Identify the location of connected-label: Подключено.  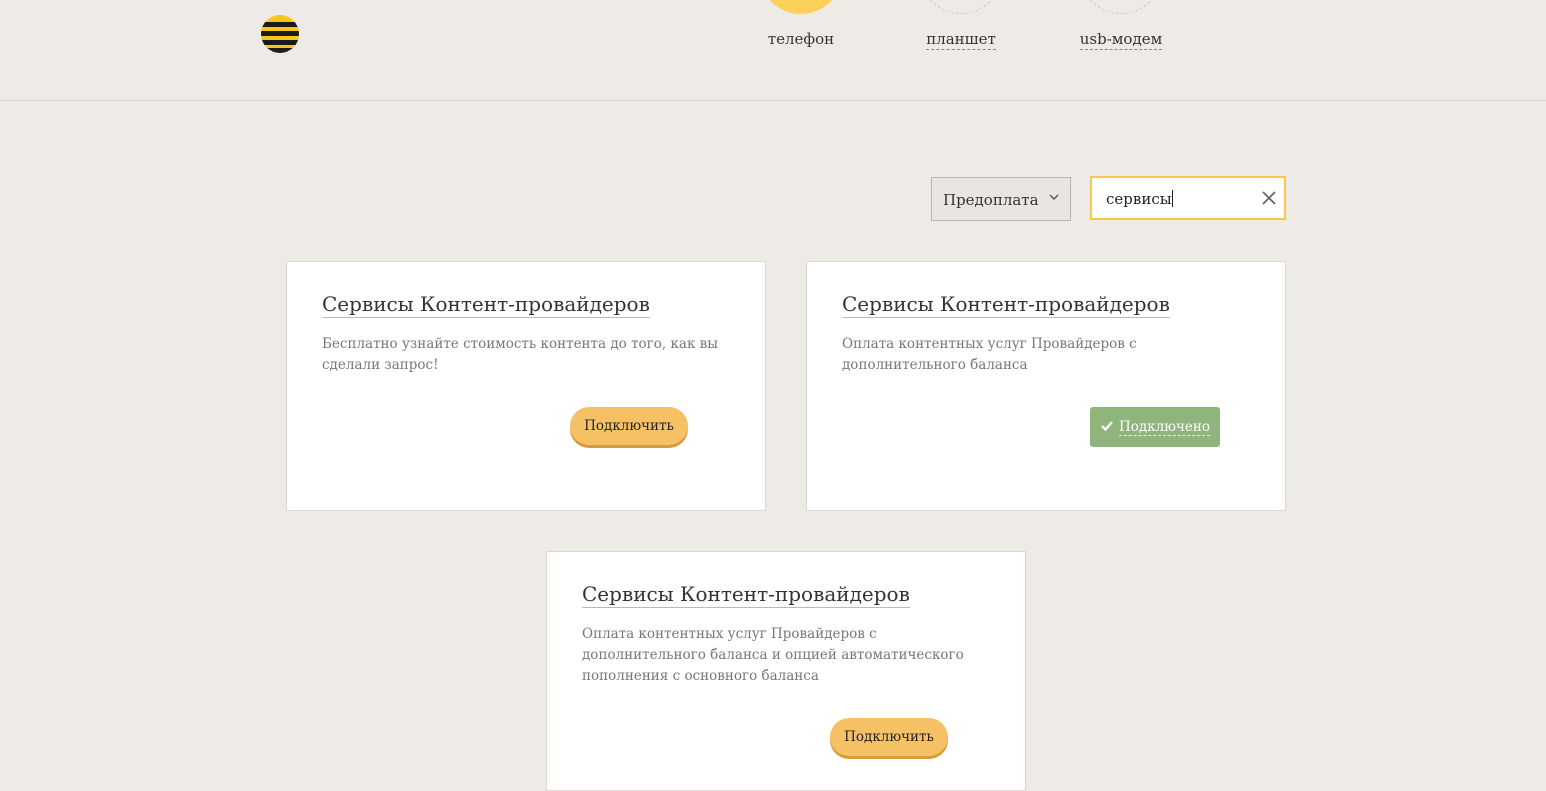
(1164, 427).